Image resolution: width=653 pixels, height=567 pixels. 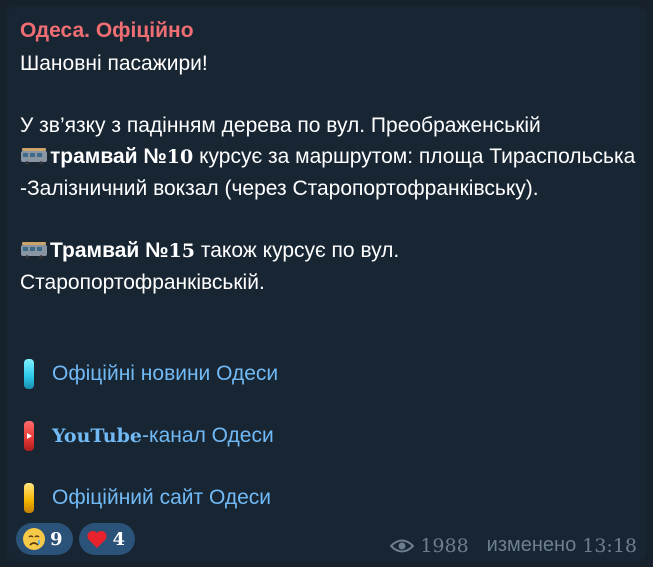 I want to click on youtube-link: YouTube-канал Одеси, so click(x=163, y=436).